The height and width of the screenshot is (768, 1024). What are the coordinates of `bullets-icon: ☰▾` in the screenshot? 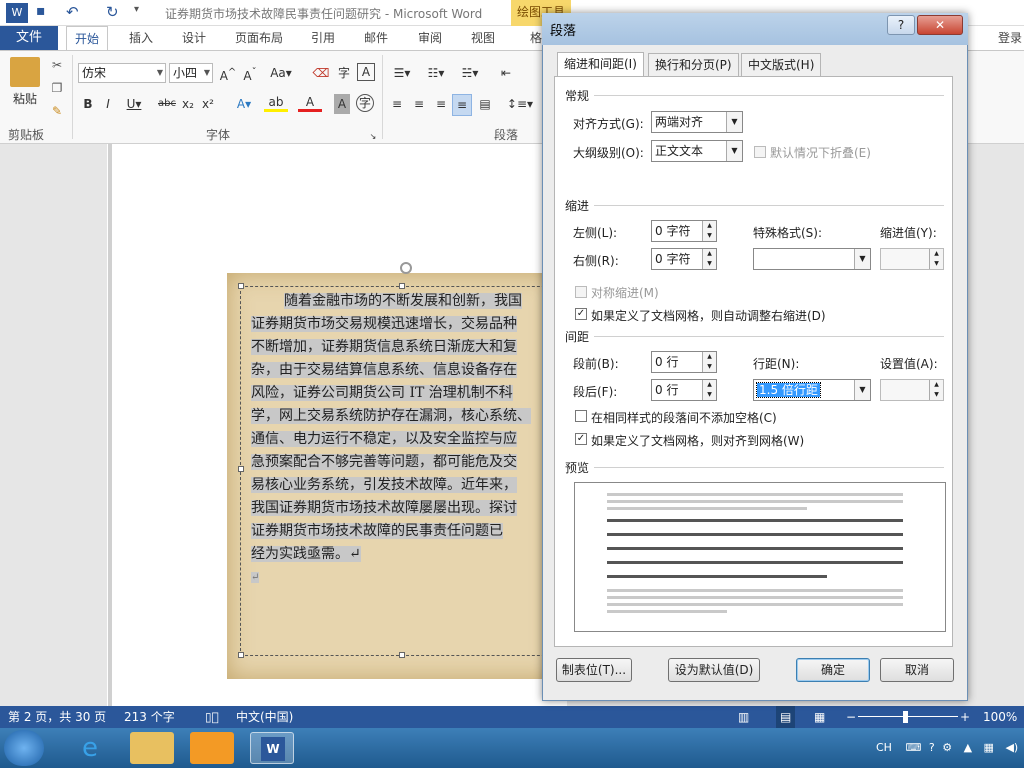 It's located at (402, 73).